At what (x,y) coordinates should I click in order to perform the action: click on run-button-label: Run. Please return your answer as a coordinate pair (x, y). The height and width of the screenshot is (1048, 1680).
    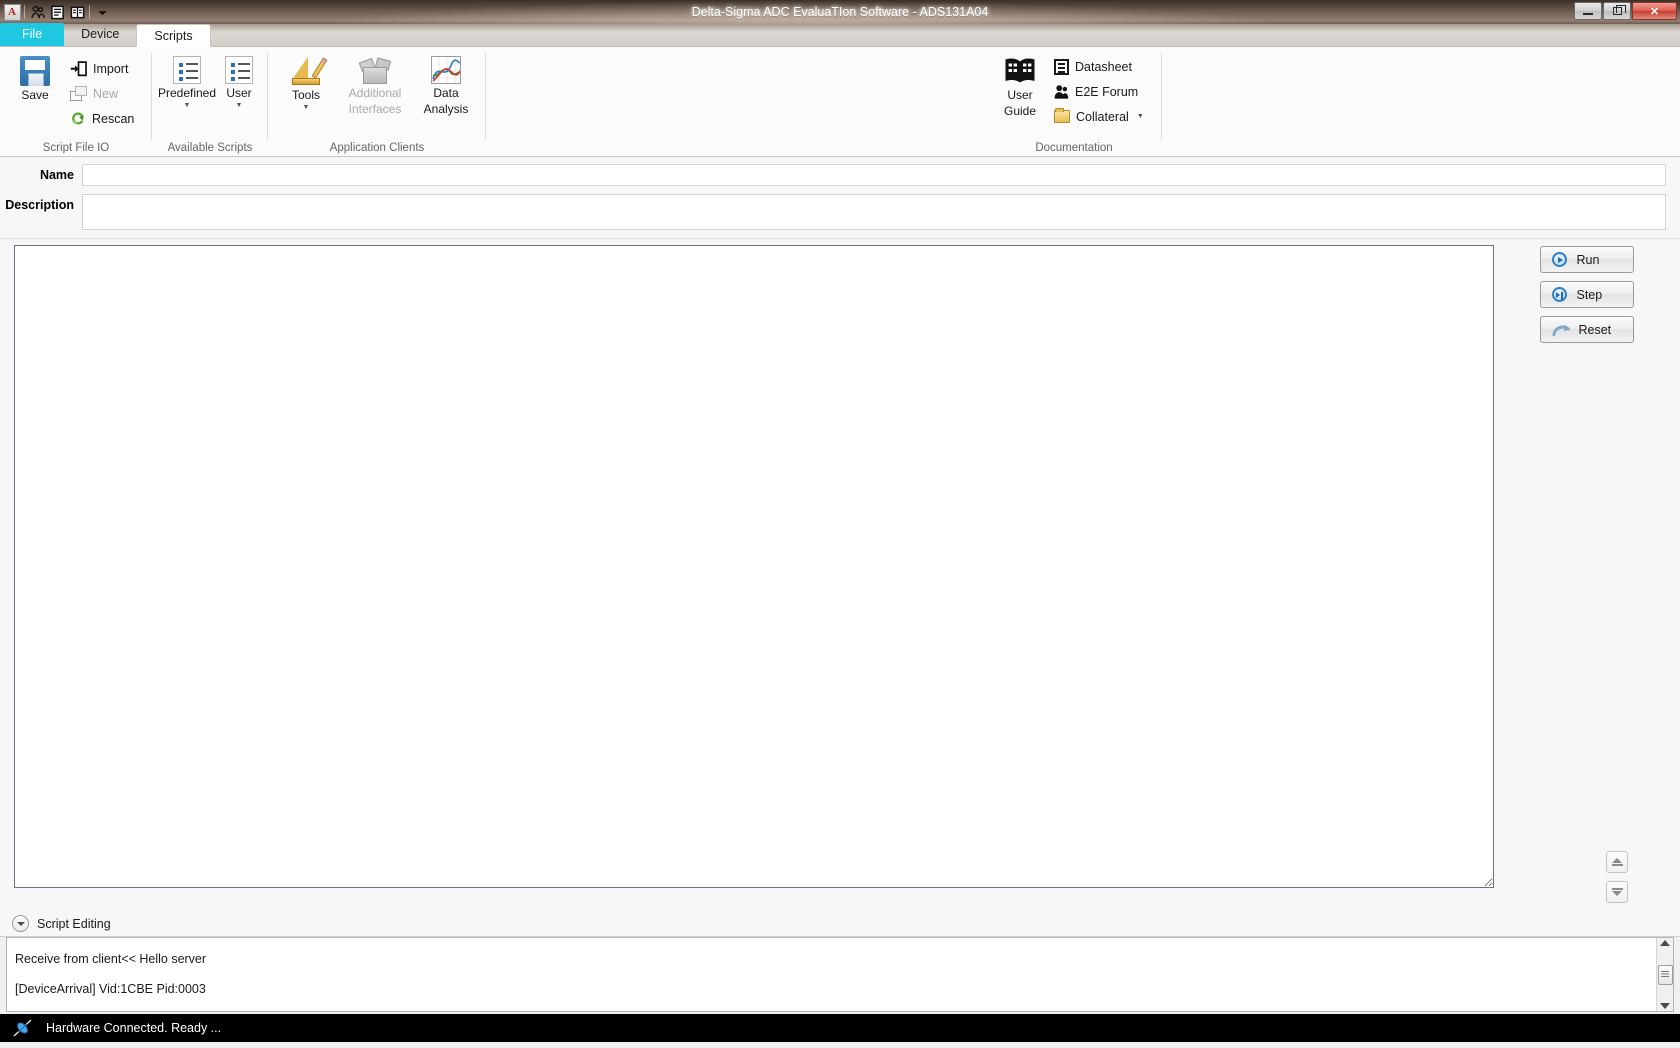
    Looking at the image, I should click on (1588, 259).